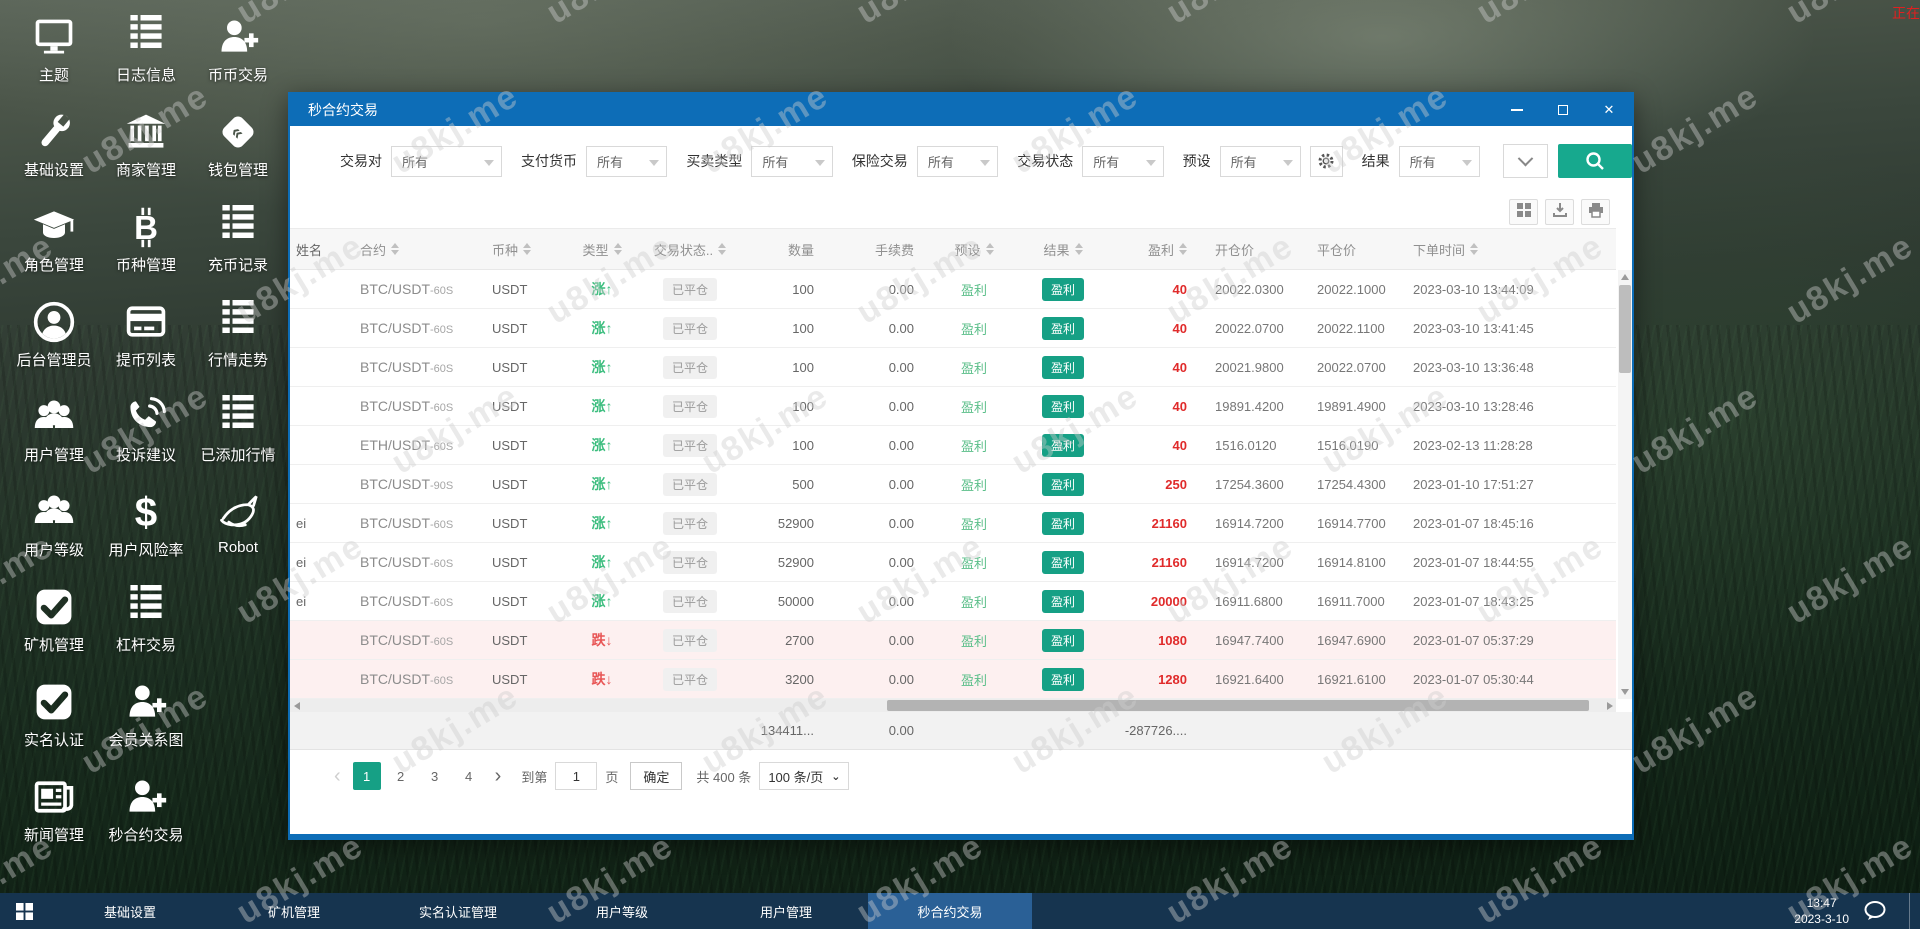 The height and width of the screenshot is (929, 1920). What do you see at coordinates (622, 911) in the screenshot?
I see `taskbar-tab-用户等级: 用户等级` at bounding box center [622, 911].